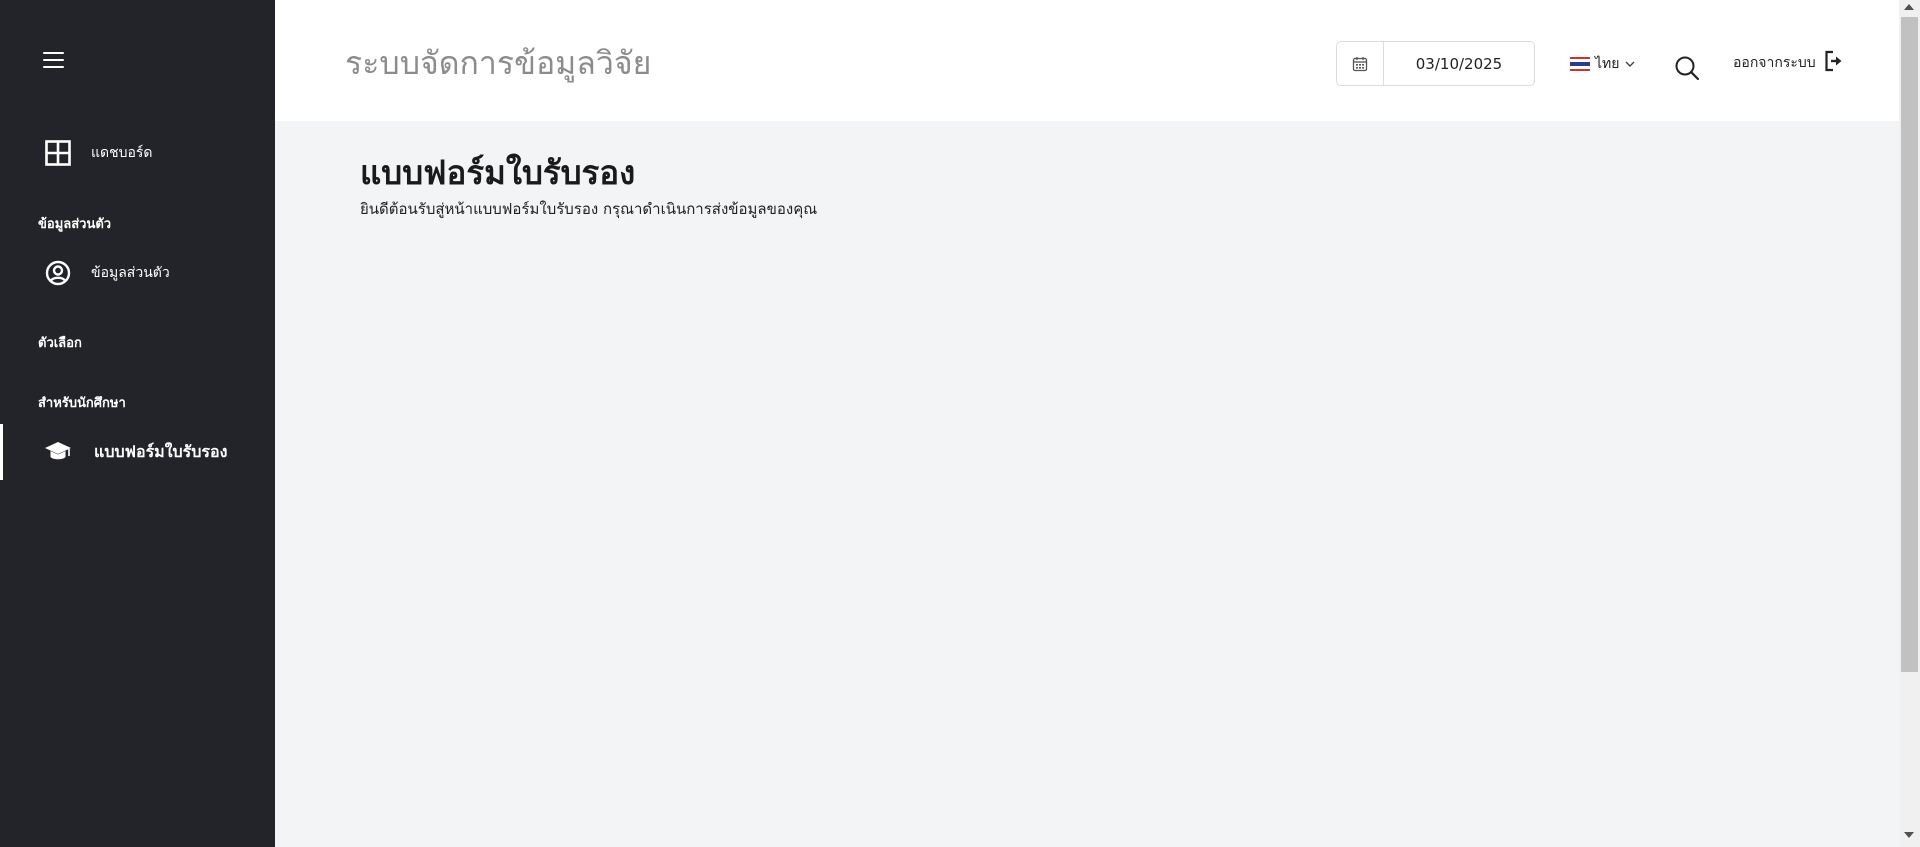 The height and width of the screenshot is (847, 1920). Describe the element at coordinates (1360, 63) in the screenshot. I see `calendar-icon` at that location.